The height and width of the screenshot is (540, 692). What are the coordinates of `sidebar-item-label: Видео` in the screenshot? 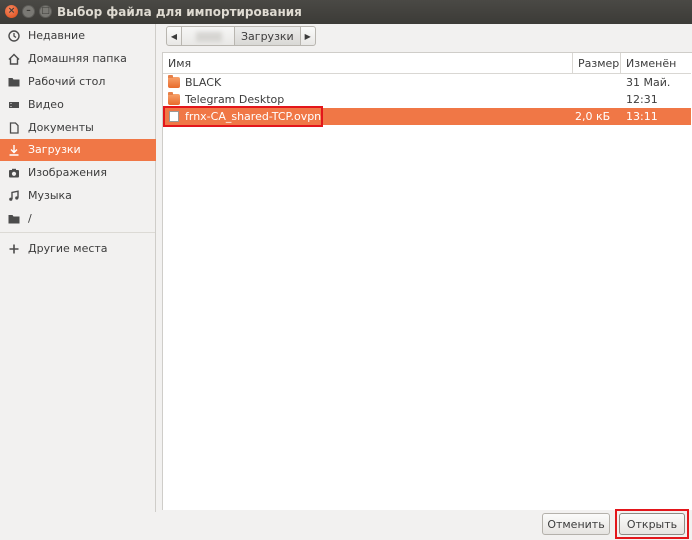 It's located at (46, 104).